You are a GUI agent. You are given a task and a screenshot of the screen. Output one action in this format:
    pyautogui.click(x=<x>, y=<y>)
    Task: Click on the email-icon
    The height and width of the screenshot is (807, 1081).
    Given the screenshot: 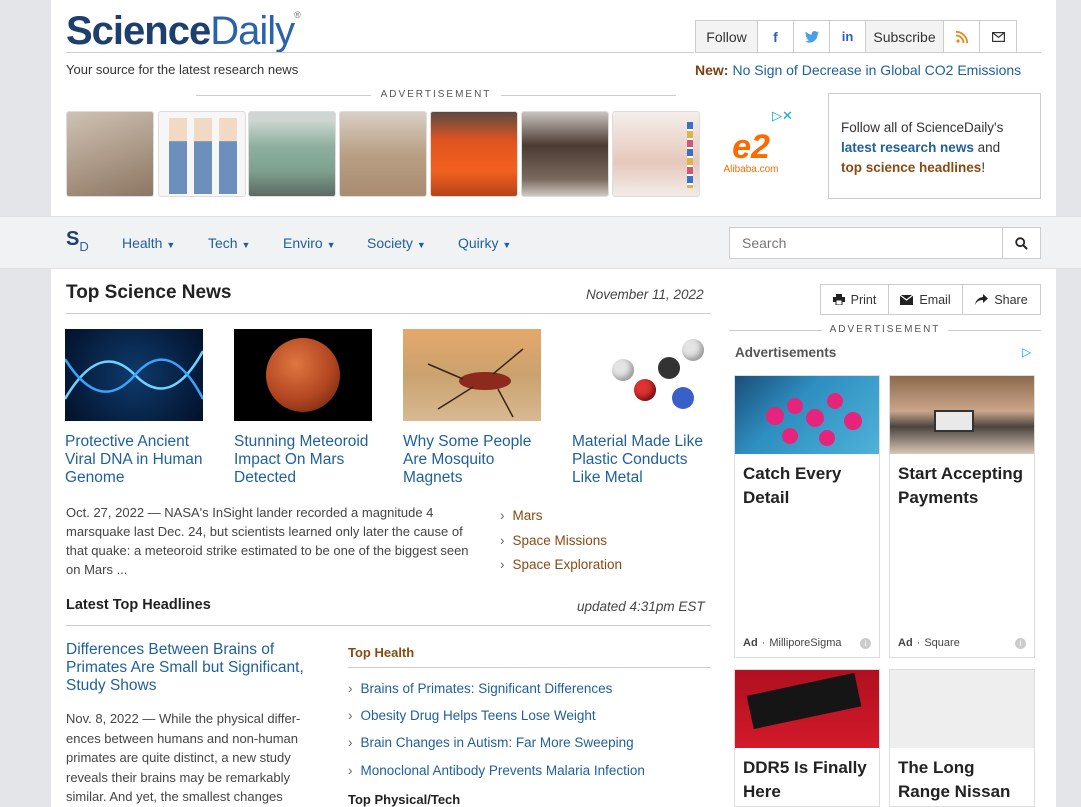 What is the action you would take?
    pyautogui.click(x=998, y=36)
    